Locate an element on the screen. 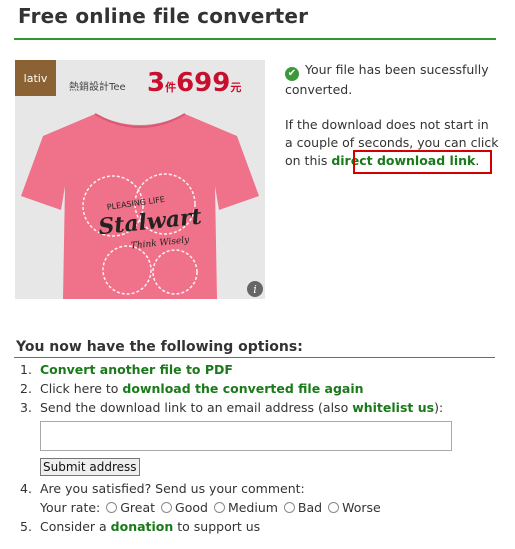 This screenshot has width=515, height=549. ad-price: 3件699元 is located at coordinates (194, 83).